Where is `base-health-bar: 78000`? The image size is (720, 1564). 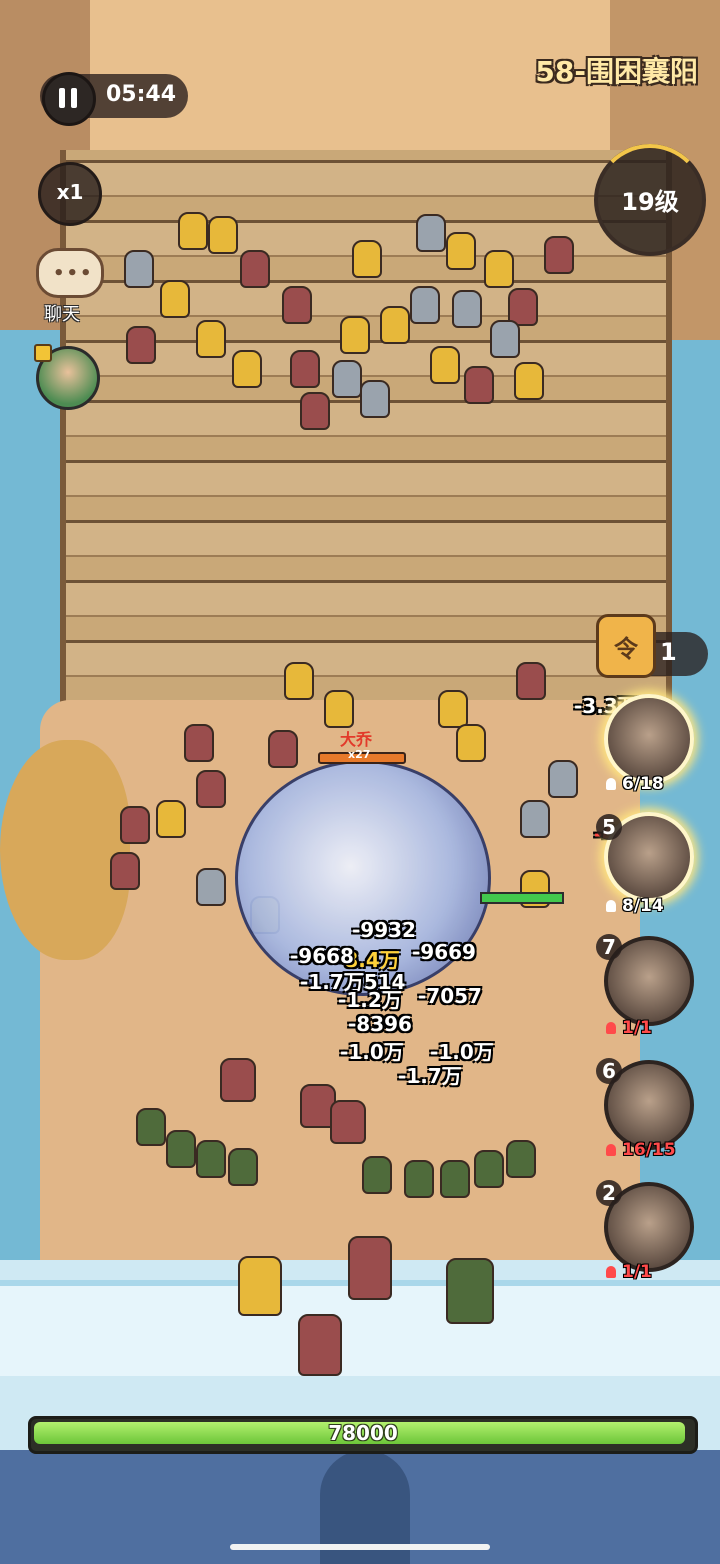 base-health-bar: 78000 is located at coordinates (363, 1435).